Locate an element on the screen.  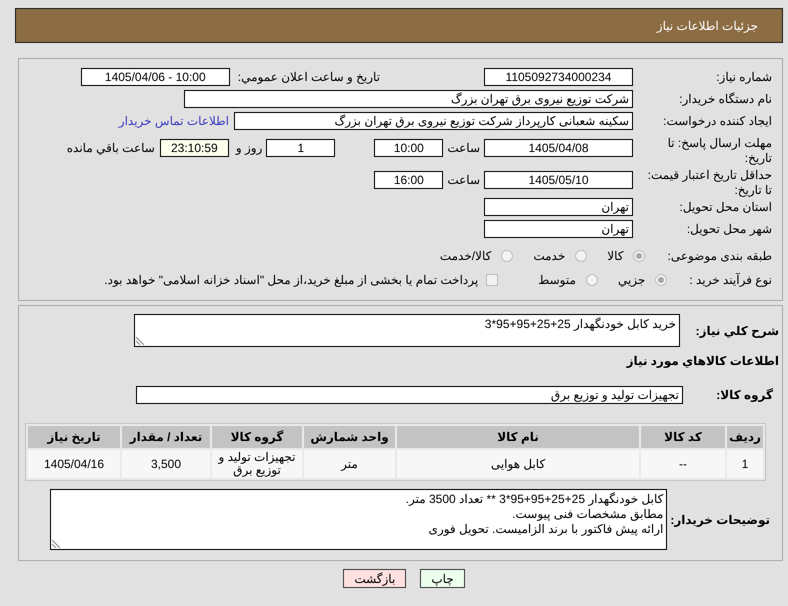
radio-label: خدمت is located at coordinates (549, 256).